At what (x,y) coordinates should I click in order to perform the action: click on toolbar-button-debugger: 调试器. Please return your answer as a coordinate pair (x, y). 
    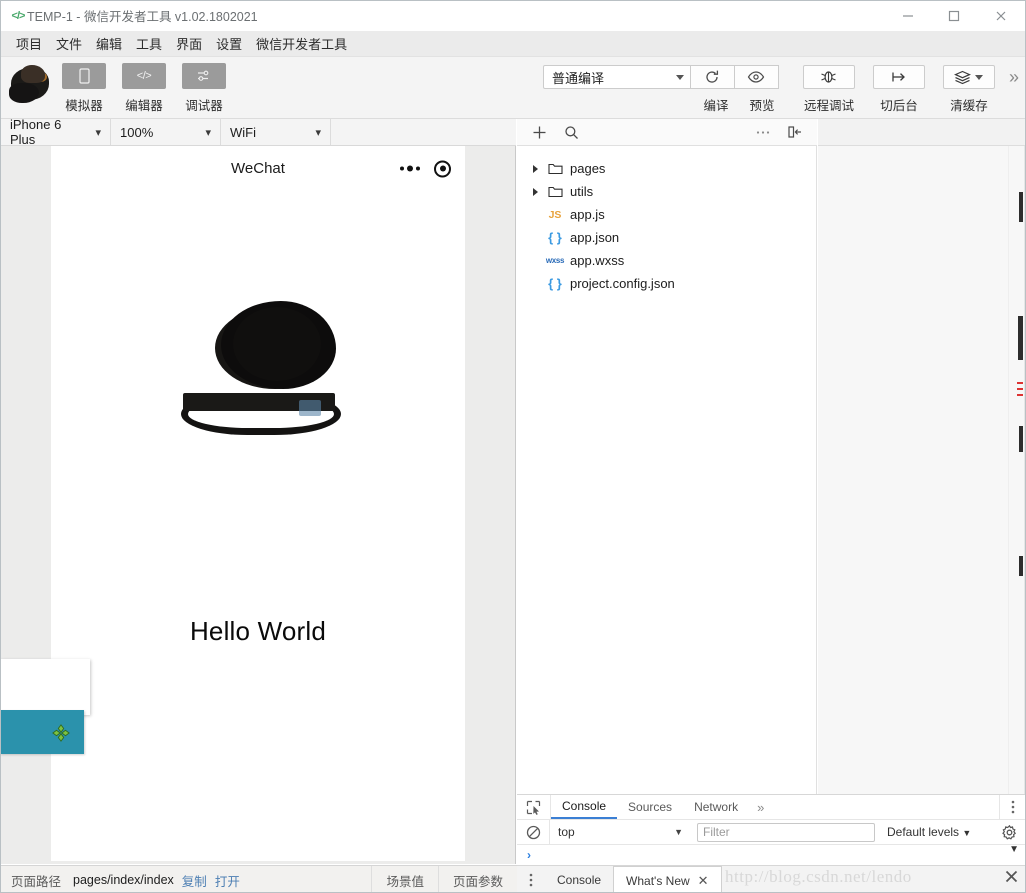
    Looking at the image, I should click on (204, 88).